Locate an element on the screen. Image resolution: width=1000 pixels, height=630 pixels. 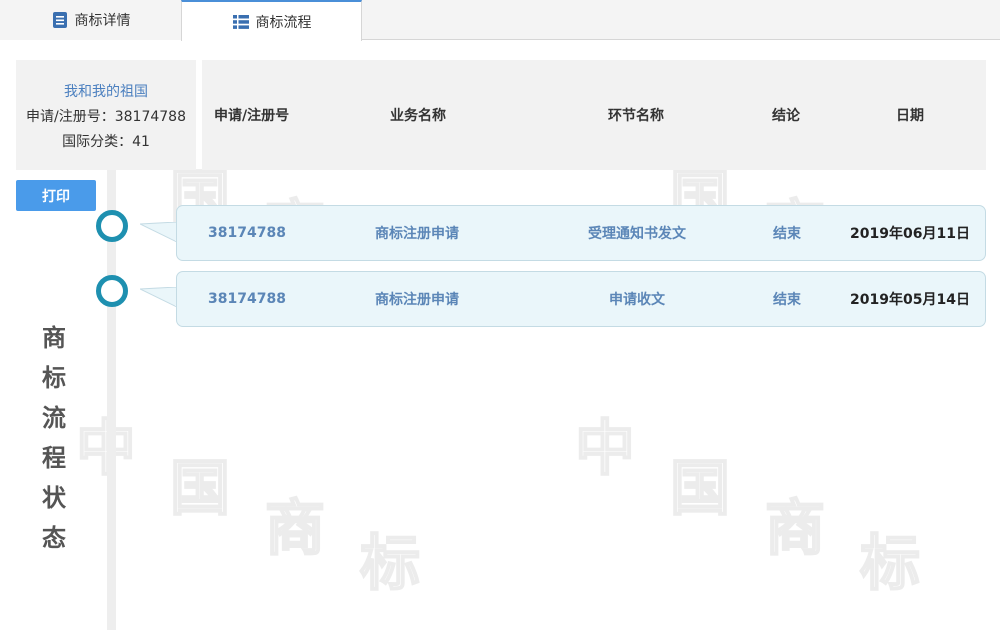
tab-label: 商标详情 is located at coordinates (102, 21).